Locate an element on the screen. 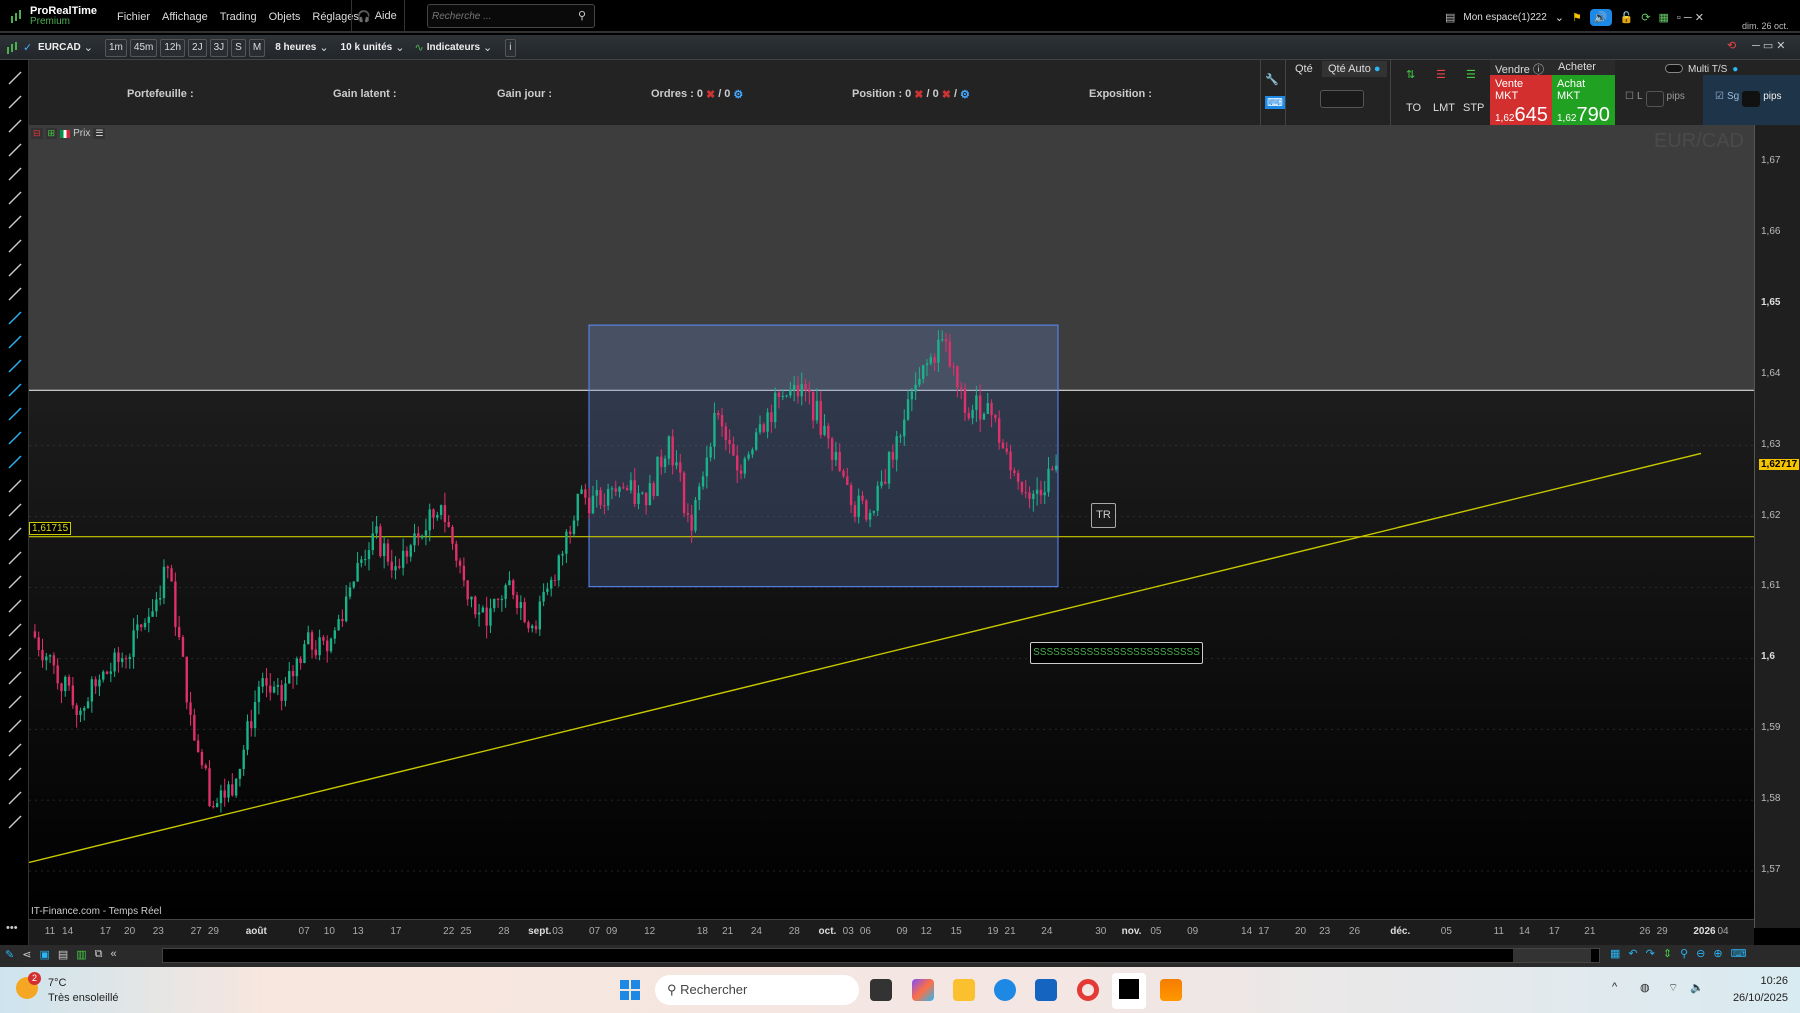 Image resolution: width=1800 pixels, height=1013 pixels. vertical-line-icon is located at coordinates (14, 222).